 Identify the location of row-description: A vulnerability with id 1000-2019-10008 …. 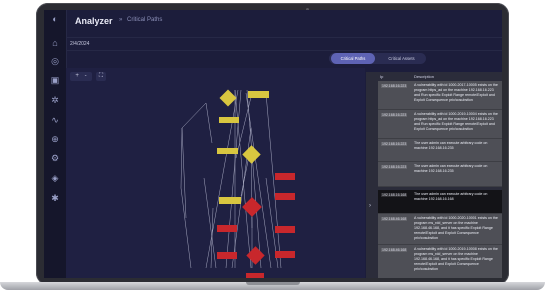
(456, 259).